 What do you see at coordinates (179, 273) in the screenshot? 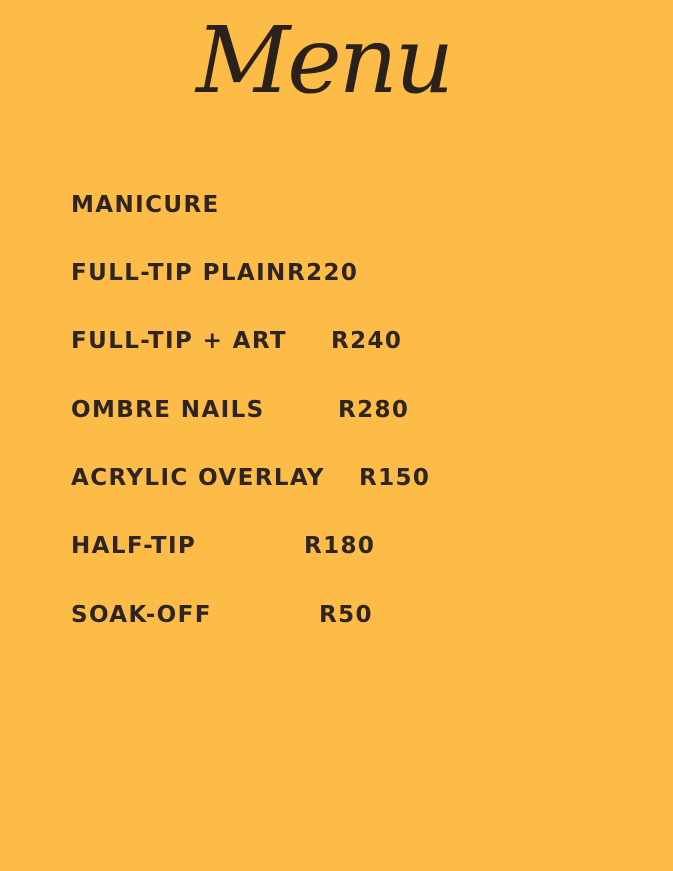
I see `menu-item-name: FULL-TIP PLAIN` at bounding box center [179, 273].